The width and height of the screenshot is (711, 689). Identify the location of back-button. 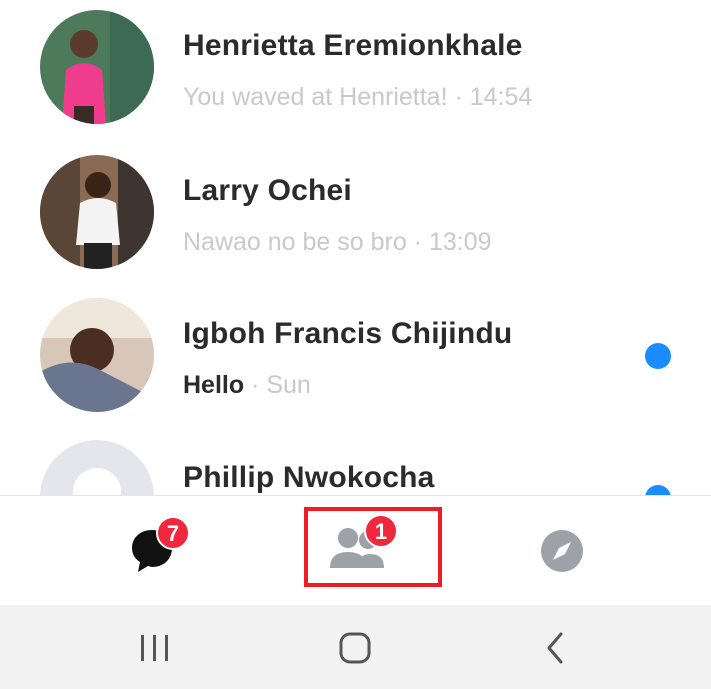
(555, 648).